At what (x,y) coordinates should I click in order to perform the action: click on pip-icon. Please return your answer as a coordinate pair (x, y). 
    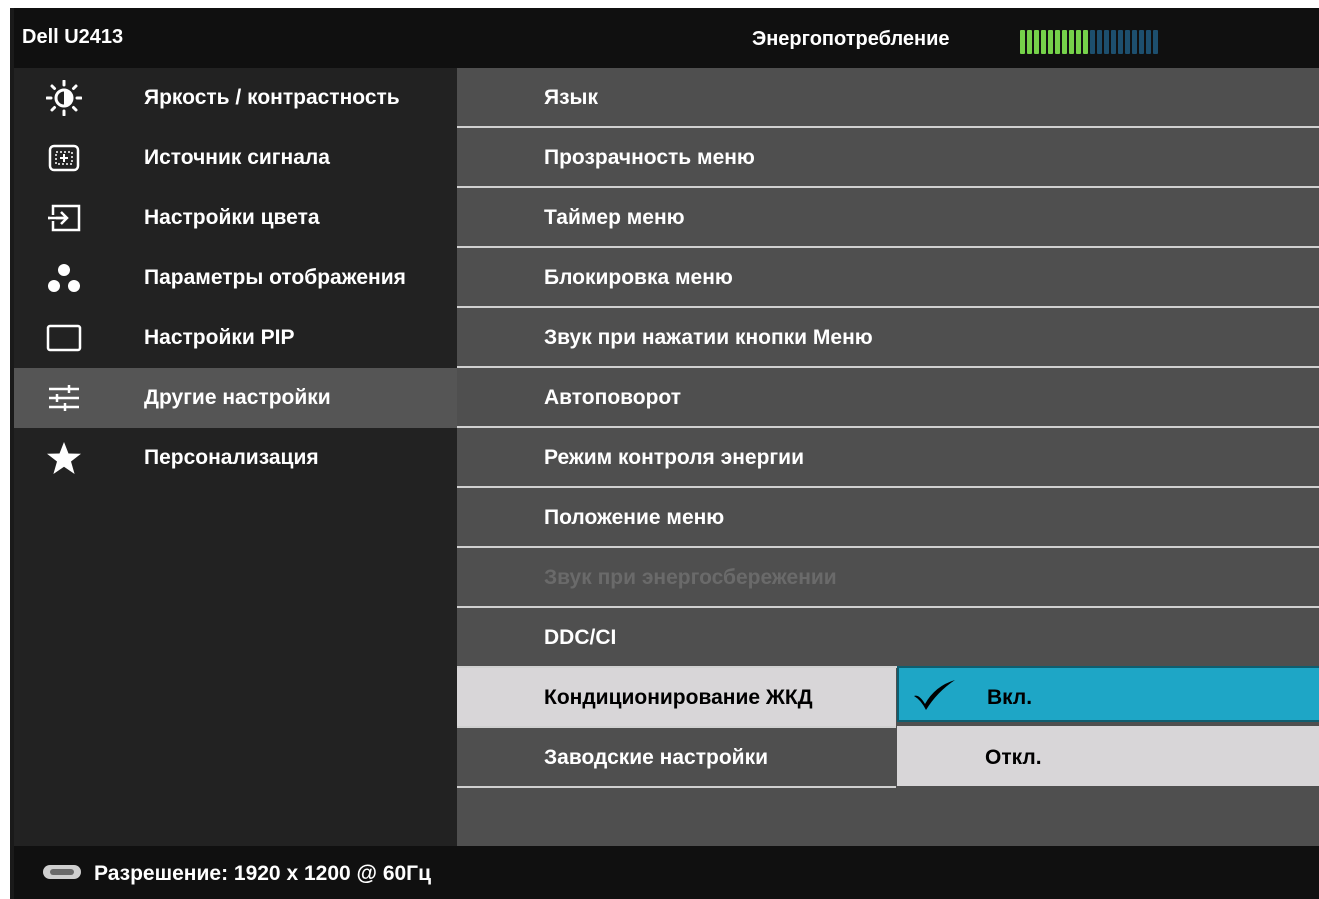
    Looking at the image, I should click on (64, 338).